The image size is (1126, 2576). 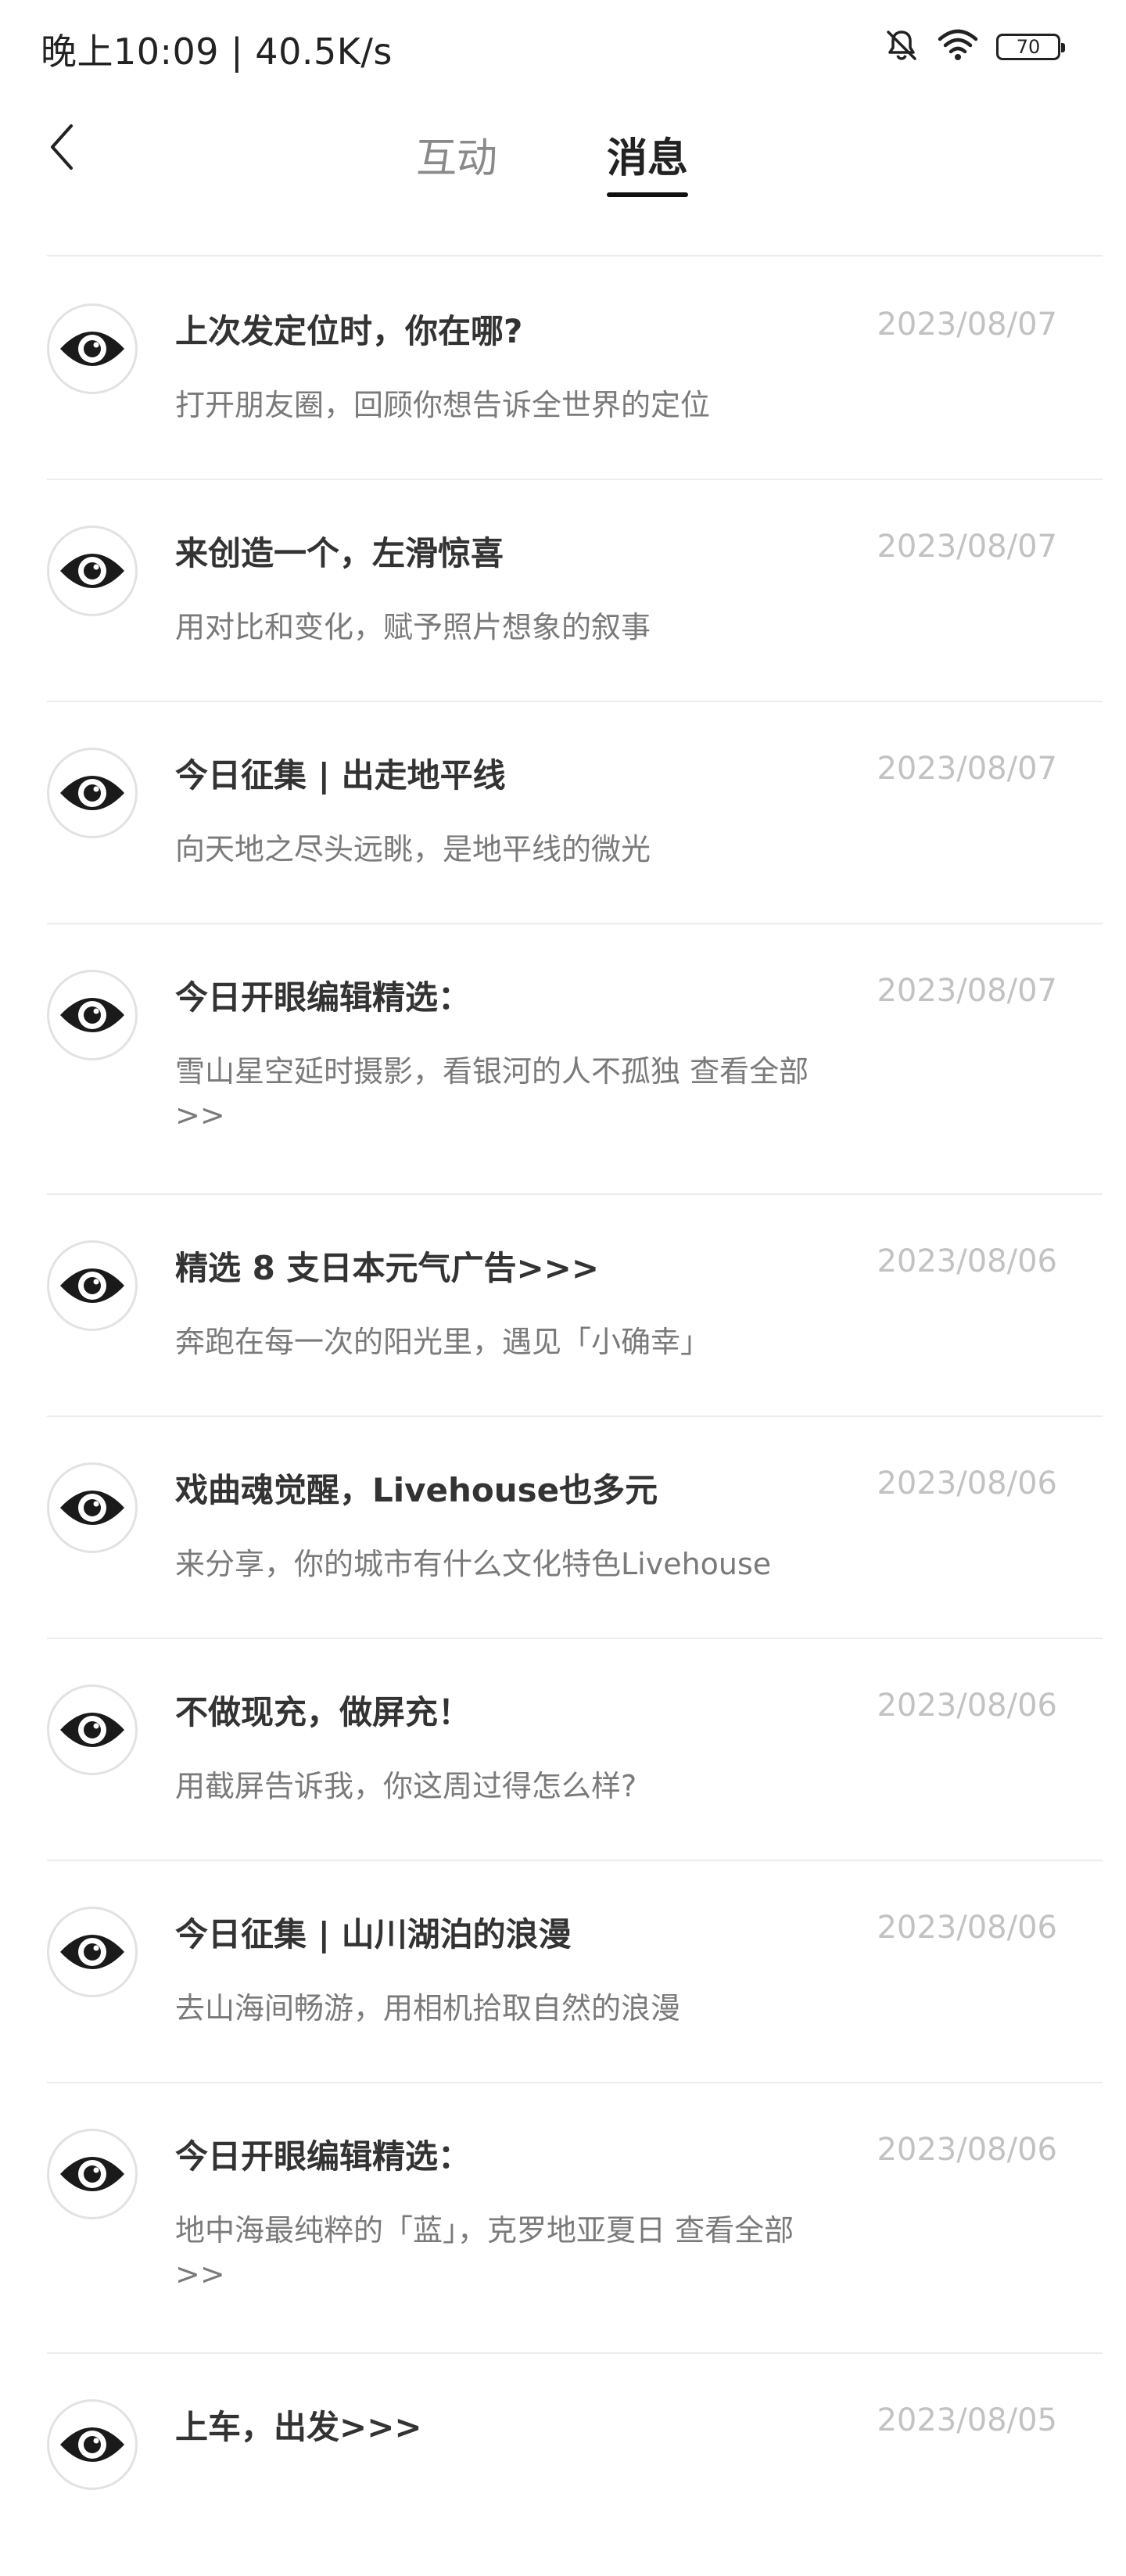 What do you see at coordinates (340, 775) in the screenshot?
I see `message-title: 今日征集 | 出走地平线` at bounding box center [340, 775].